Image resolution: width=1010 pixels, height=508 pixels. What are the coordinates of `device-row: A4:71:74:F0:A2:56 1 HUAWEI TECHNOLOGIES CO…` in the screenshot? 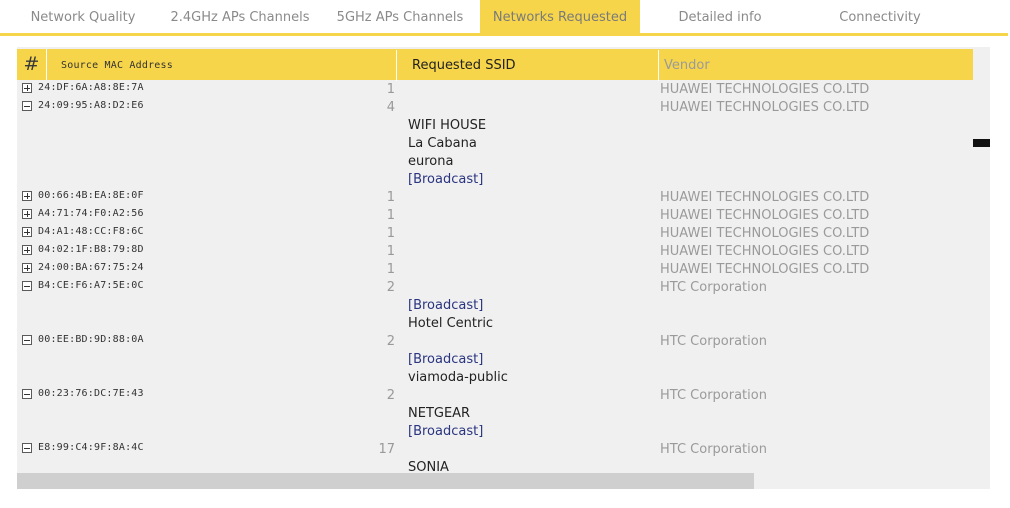 It's located at (495, 216).